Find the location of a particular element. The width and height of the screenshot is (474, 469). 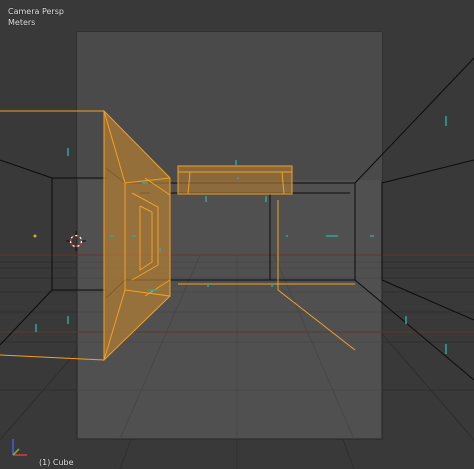

active-object-info: (1) Cube is located at coordinates (56, 462).